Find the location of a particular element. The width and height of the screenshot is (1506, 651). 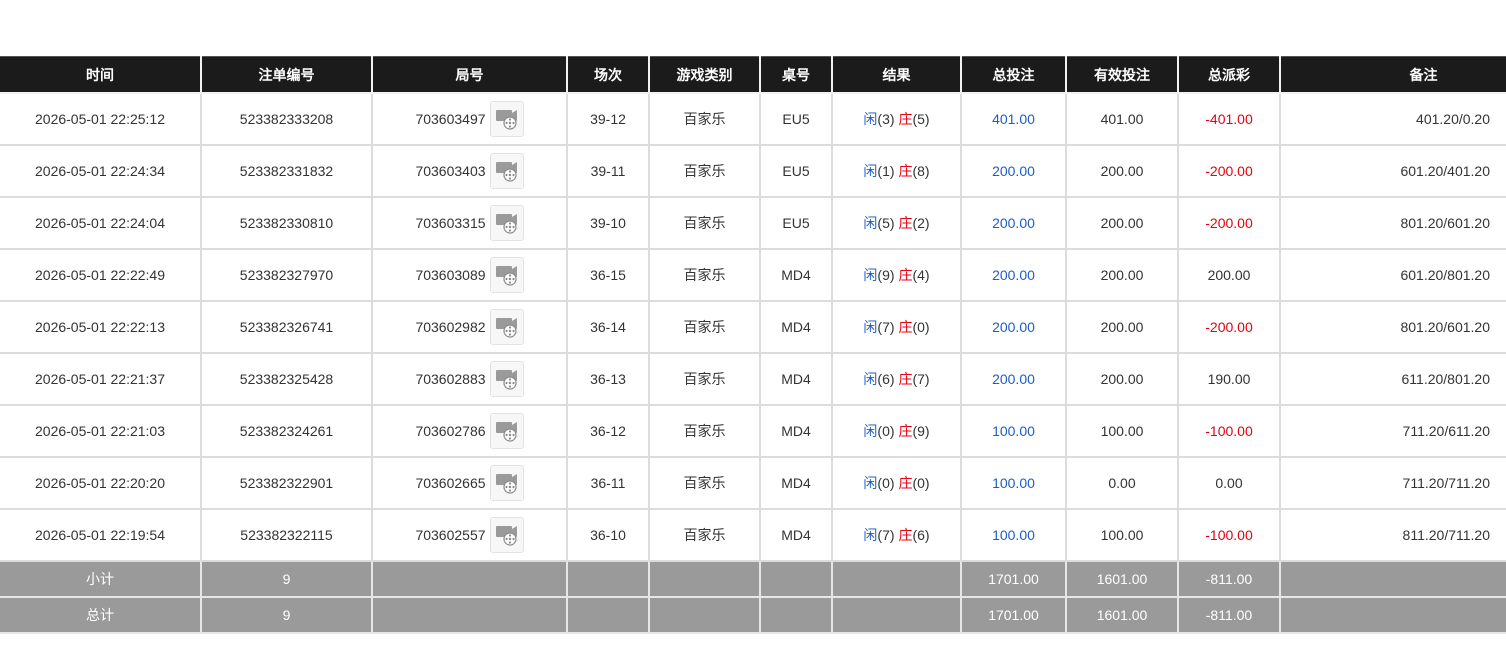

cell-round: 703603497 is located at coordinates (469, 119).